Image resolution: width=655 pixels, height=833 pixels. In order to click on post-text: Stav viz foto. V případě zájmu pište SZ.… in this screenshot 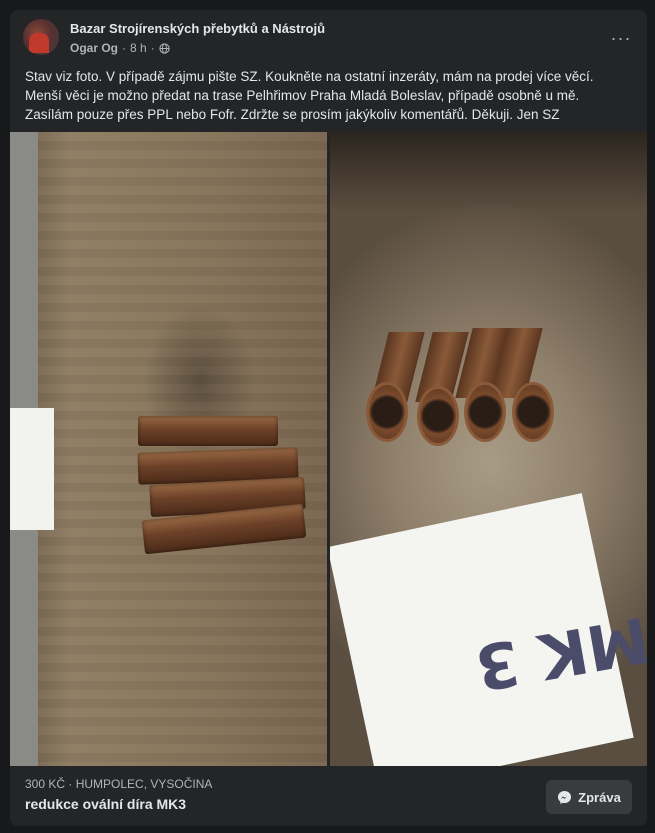, I will do `click(330, 95)`.